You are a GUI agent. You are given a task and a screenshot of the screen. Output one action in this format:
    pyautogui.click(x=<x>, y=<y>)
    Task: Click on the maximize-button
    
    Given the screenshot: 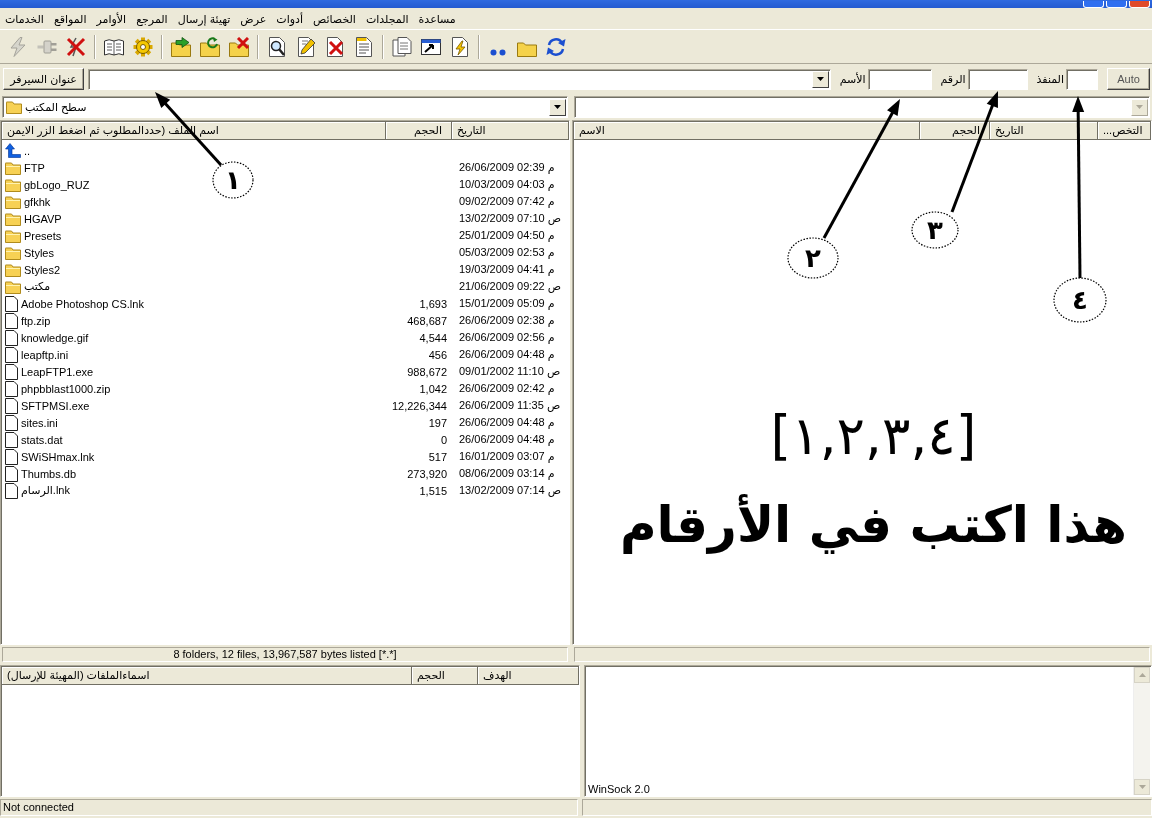 What is the action you would take?
    pyautogui.click(x=1116, y=4)
    